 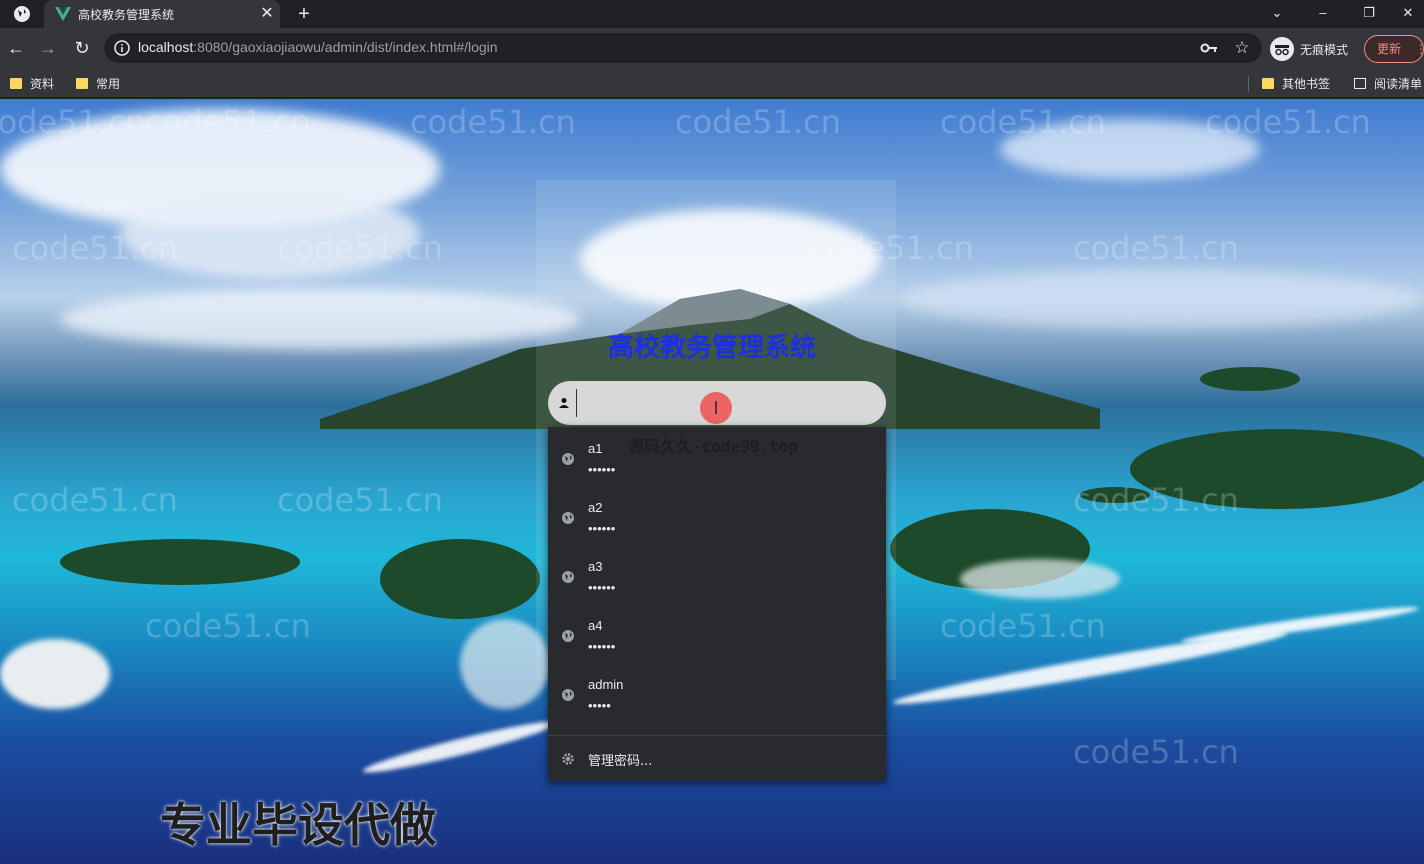 I want to click on tab-title: 高校教务管理系统, so click(x=126, y=15).